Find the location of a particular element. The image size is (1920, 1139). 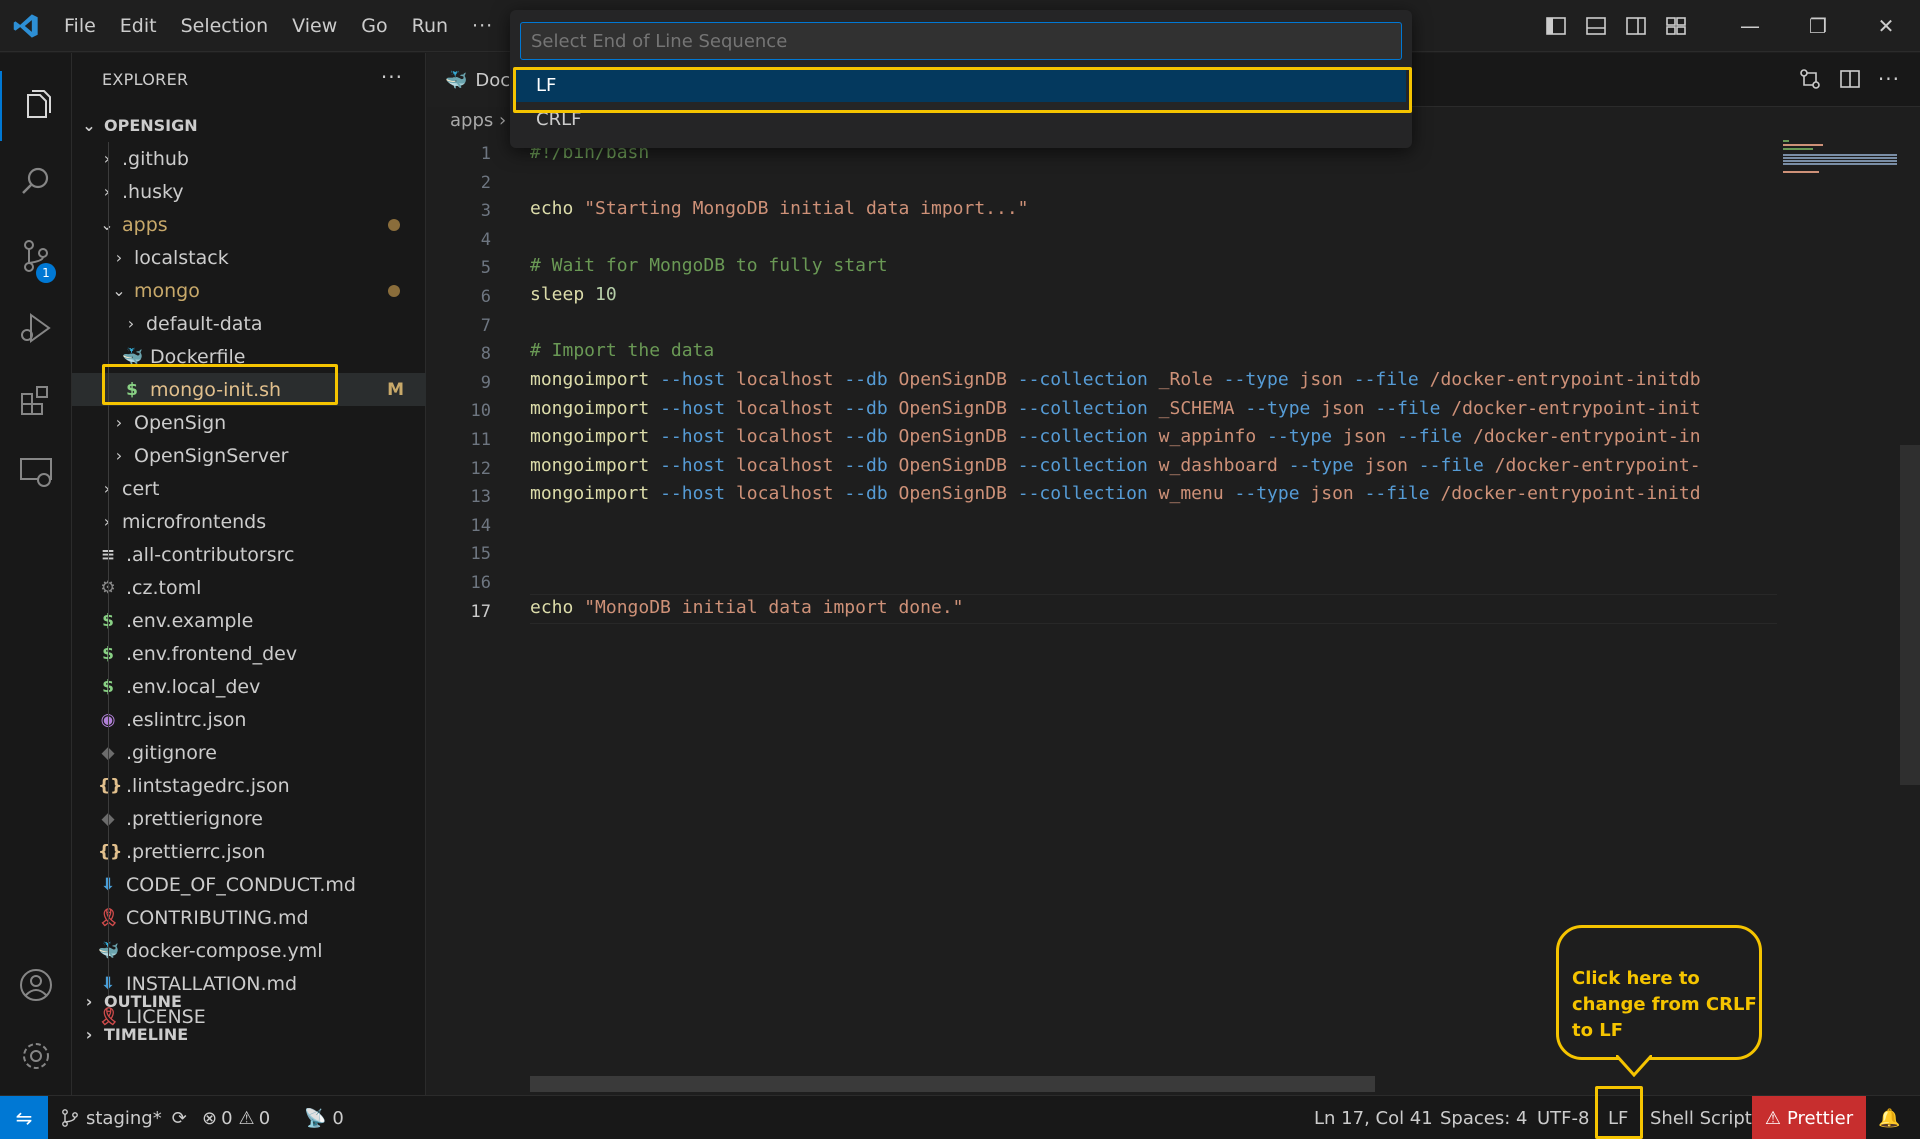

tree-item-label: .env.local_dev is located at coordinates (193, 686).